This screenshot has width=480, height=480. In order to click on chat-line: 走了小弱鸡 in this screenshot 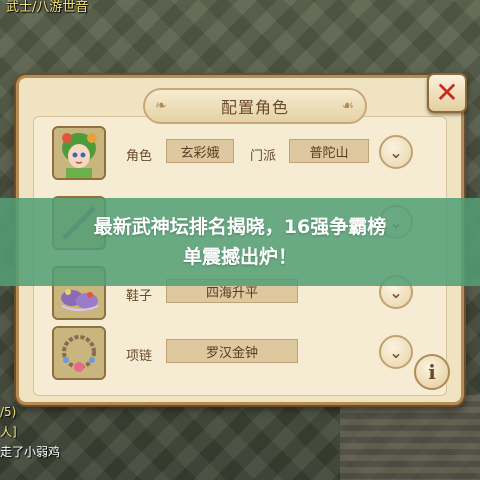, I will do `click(30, 452)`.